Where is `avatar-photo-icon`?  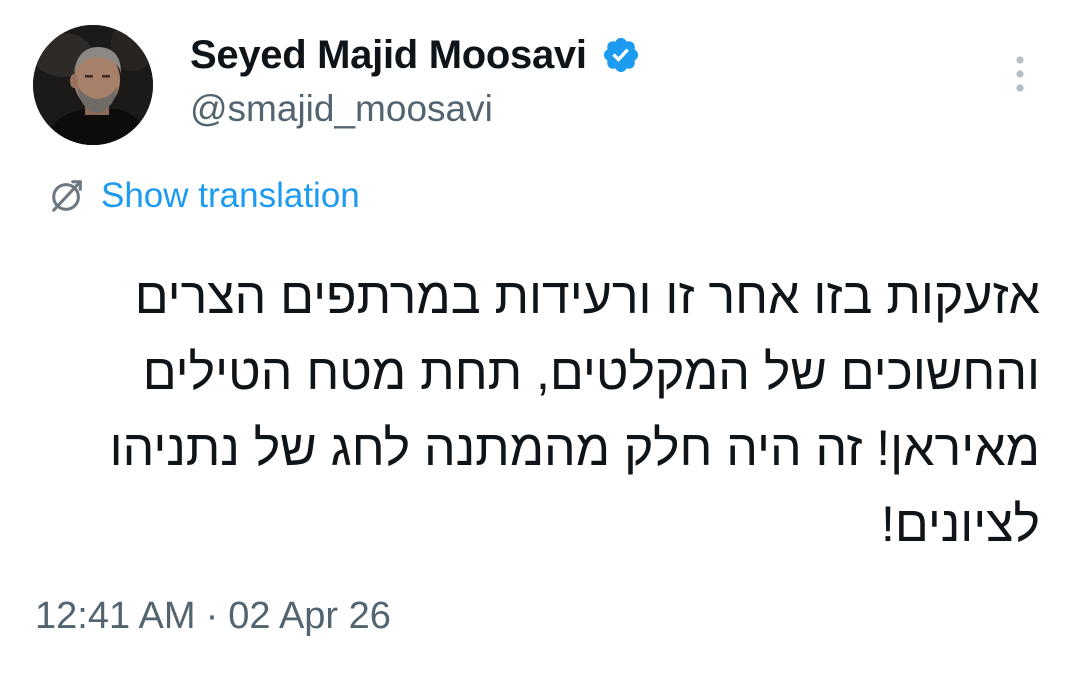 avatar-photo-icon is located at coordinates (93, 85).